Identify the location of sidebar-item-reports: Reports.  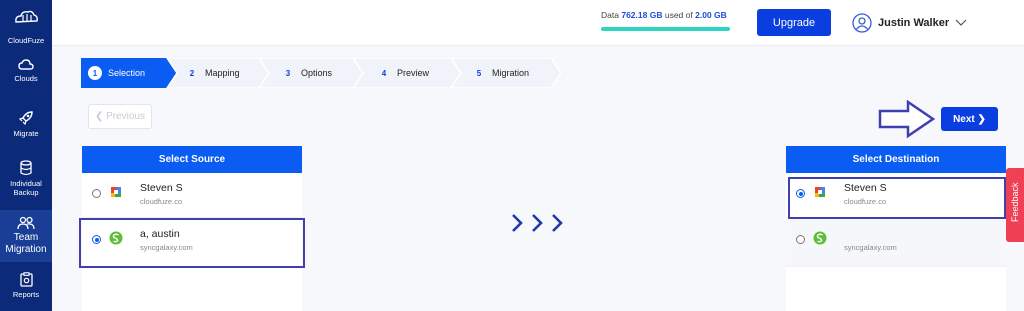
(26, 285).